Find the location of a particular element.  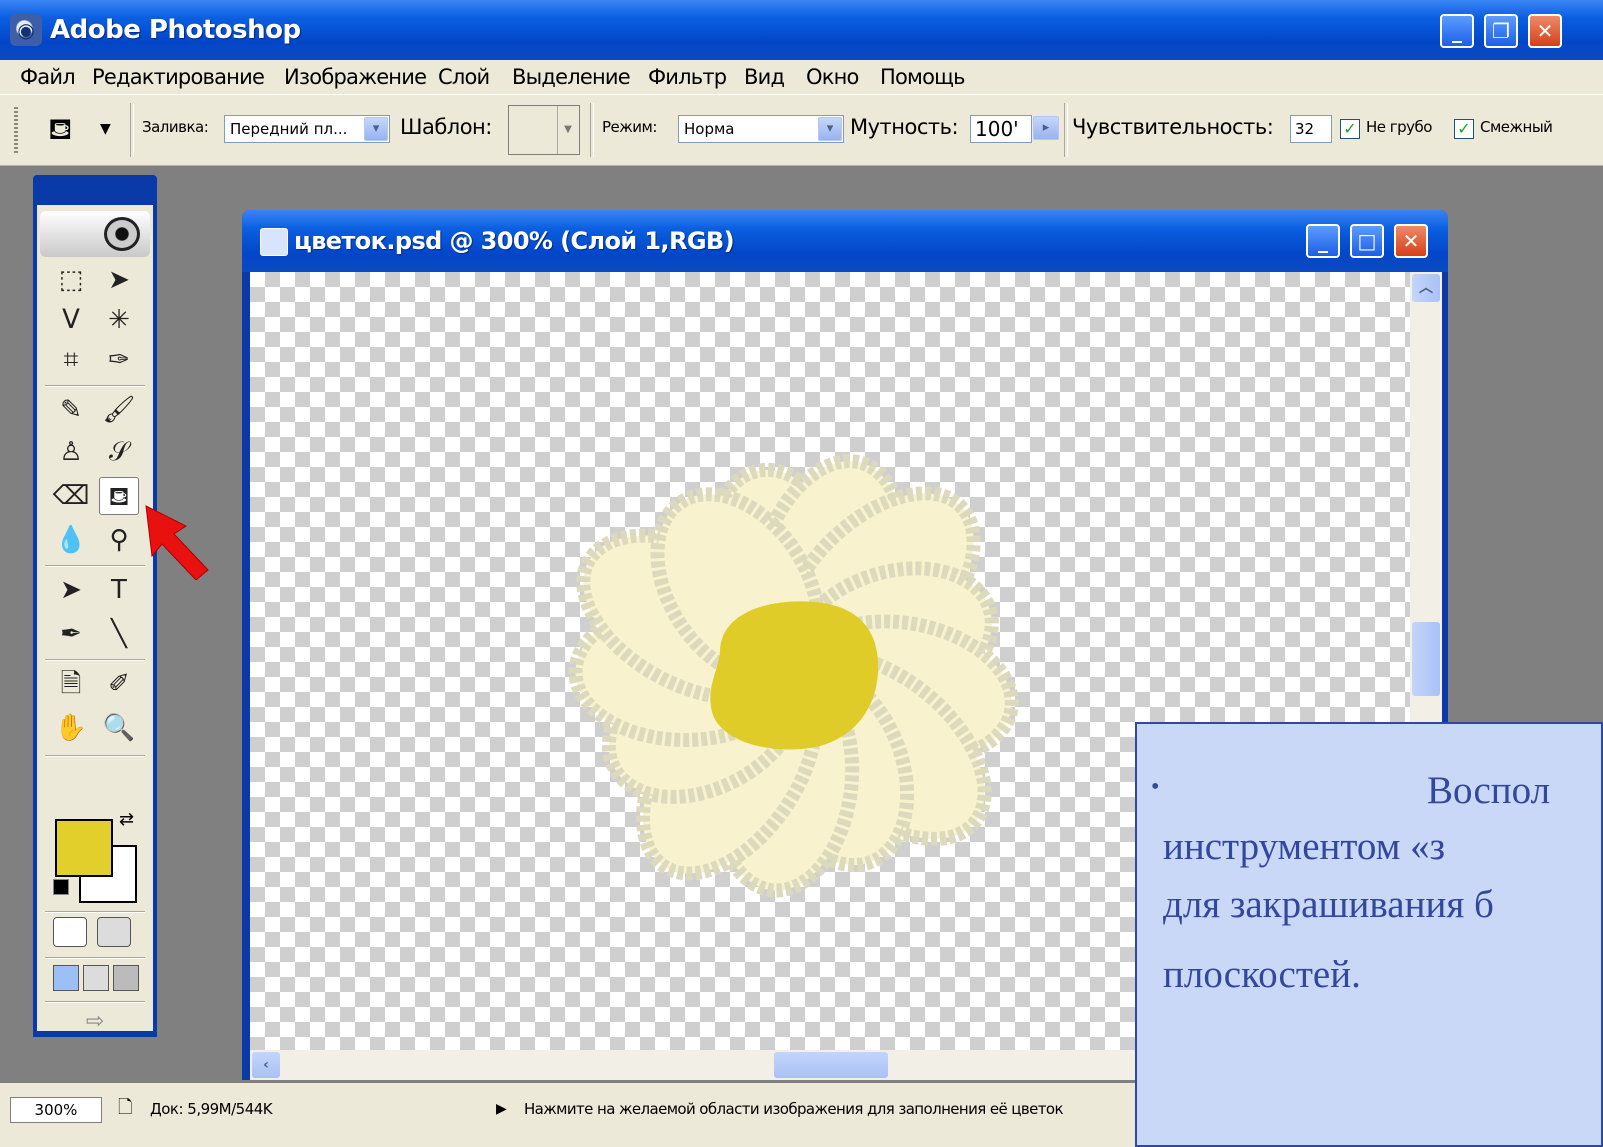

tolerance-label: Чувствительность: is located at coordinates (1173, 127).